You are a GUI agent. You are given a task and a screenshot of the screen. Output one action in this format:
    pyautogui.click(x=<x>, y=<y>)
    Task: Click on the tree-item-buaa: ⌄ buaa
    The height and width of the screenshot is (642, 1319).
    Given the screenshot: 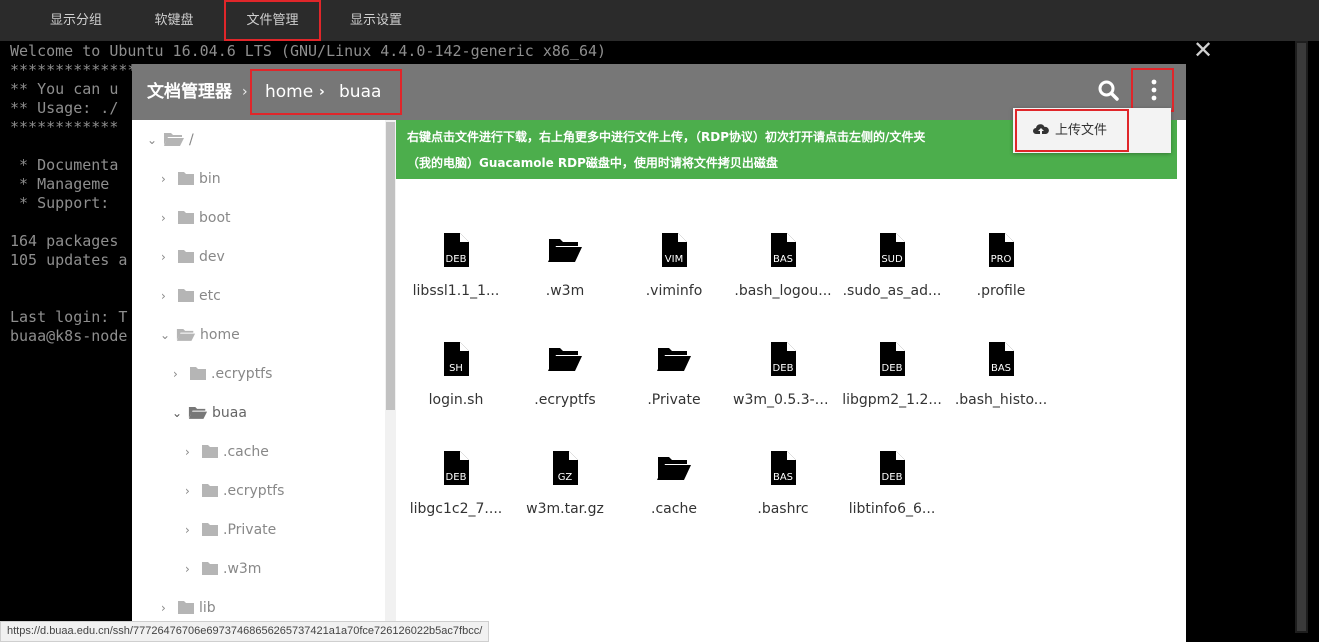 What is the action you would take?
    pyautogui.click(x=209, y=413)
    